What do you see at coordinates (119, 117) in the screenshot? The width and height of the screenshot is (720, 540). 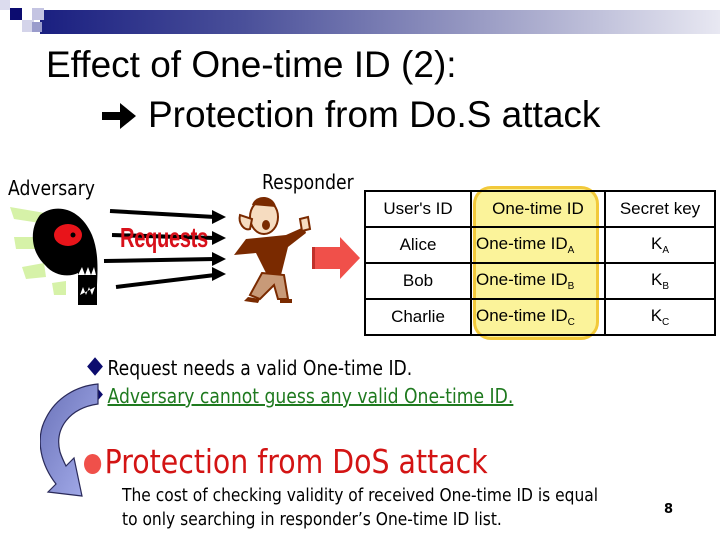 I see `right-arrow-icon` at bounding box center [119, 117].